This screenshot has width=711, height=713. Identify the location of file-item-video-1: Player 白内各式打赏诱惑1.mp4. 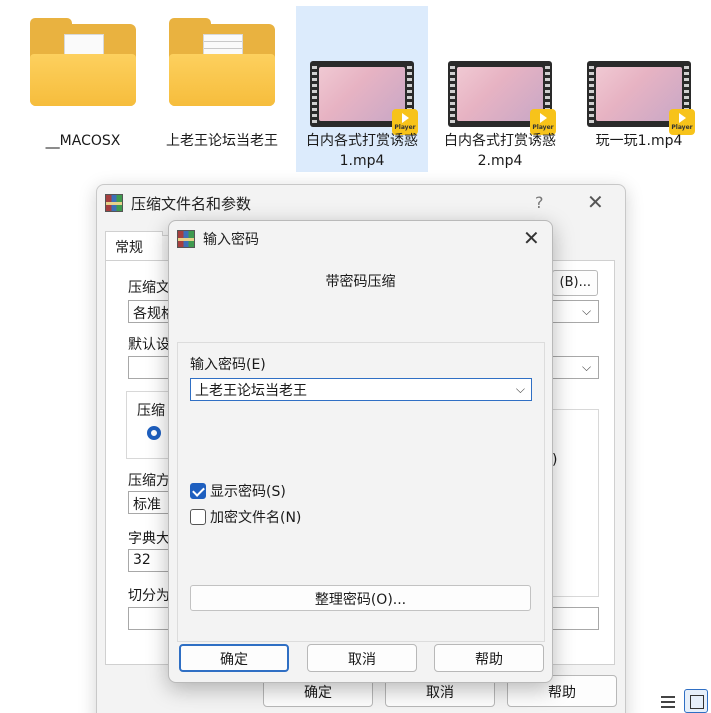
(362, 89).